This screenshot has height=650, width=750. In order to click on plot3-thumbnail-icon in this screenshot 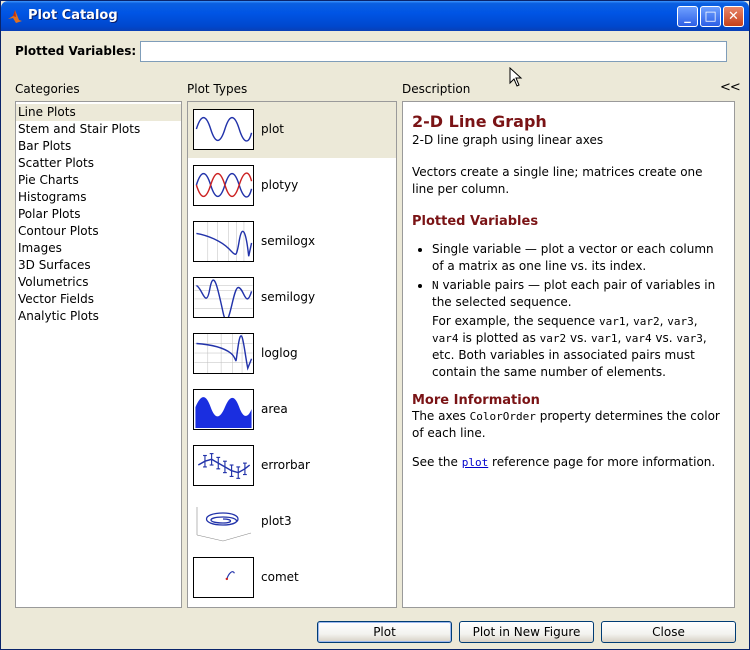, I will do `click(223, 521)`.